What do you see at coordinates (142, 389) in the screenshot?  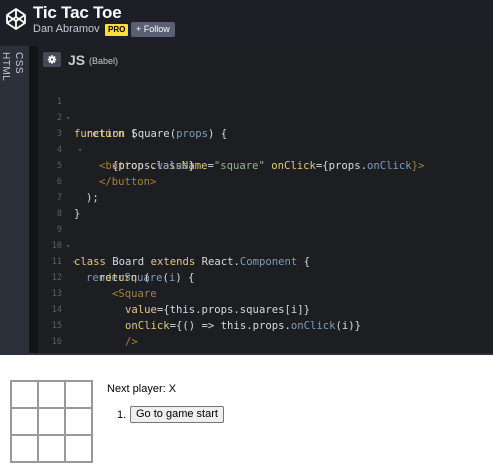 I see `game-status: Next player: X` at bounding box center [142, 389].